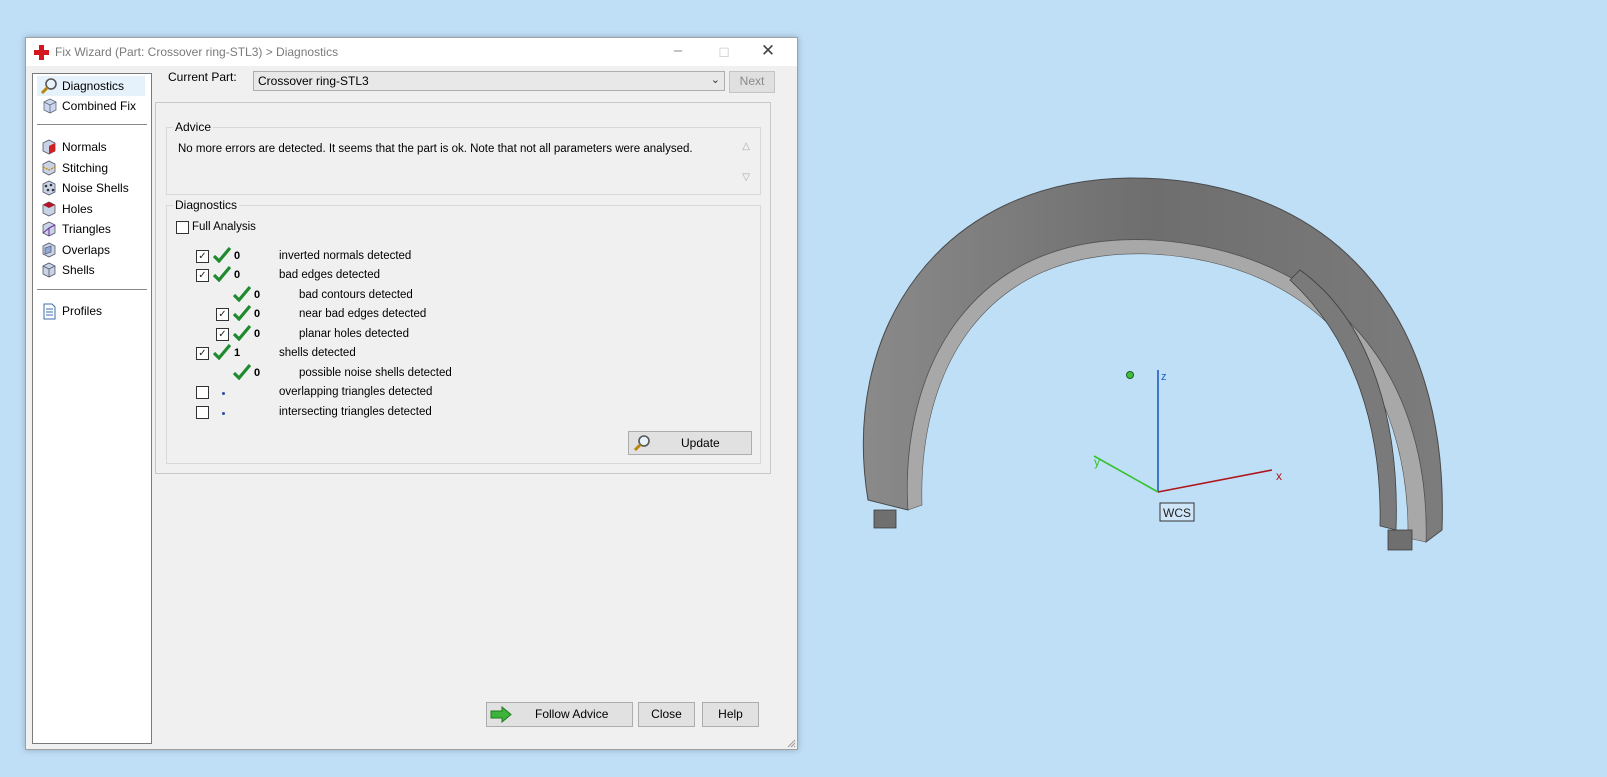 The width and height of the screenshot is (1607, 777). What do you see at coordinates (86, 250) in the screenshot?
I see `sidebar-item-label: Overlaps` at bounding box center [86, 250].